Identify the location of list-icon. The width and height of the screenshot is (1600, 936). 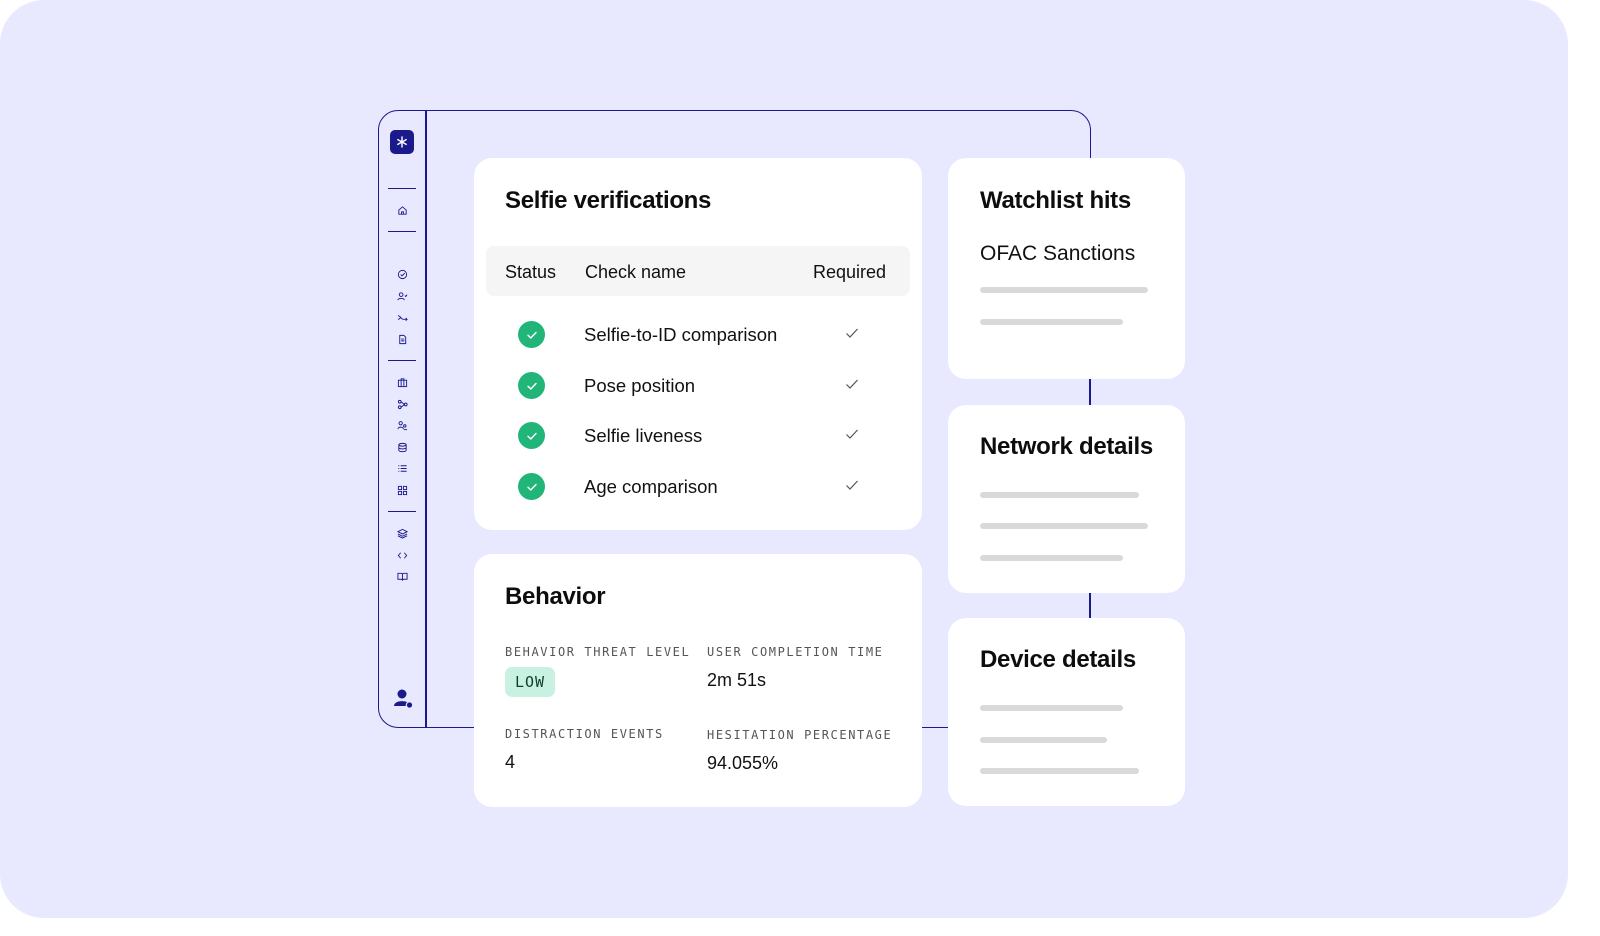
(402, 468).